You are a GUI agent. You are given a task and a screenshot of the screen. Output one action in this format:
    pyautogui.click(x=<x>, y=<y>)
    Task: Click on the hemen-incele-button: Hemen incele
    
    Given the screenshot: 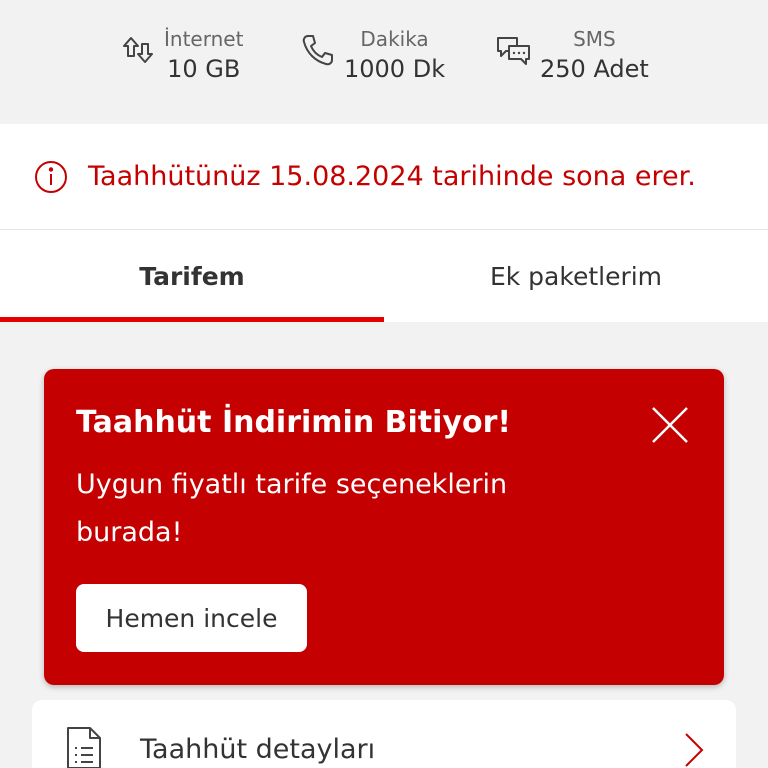 What is the action you would take?
    pyautogui.click(x=191, y=618)
    